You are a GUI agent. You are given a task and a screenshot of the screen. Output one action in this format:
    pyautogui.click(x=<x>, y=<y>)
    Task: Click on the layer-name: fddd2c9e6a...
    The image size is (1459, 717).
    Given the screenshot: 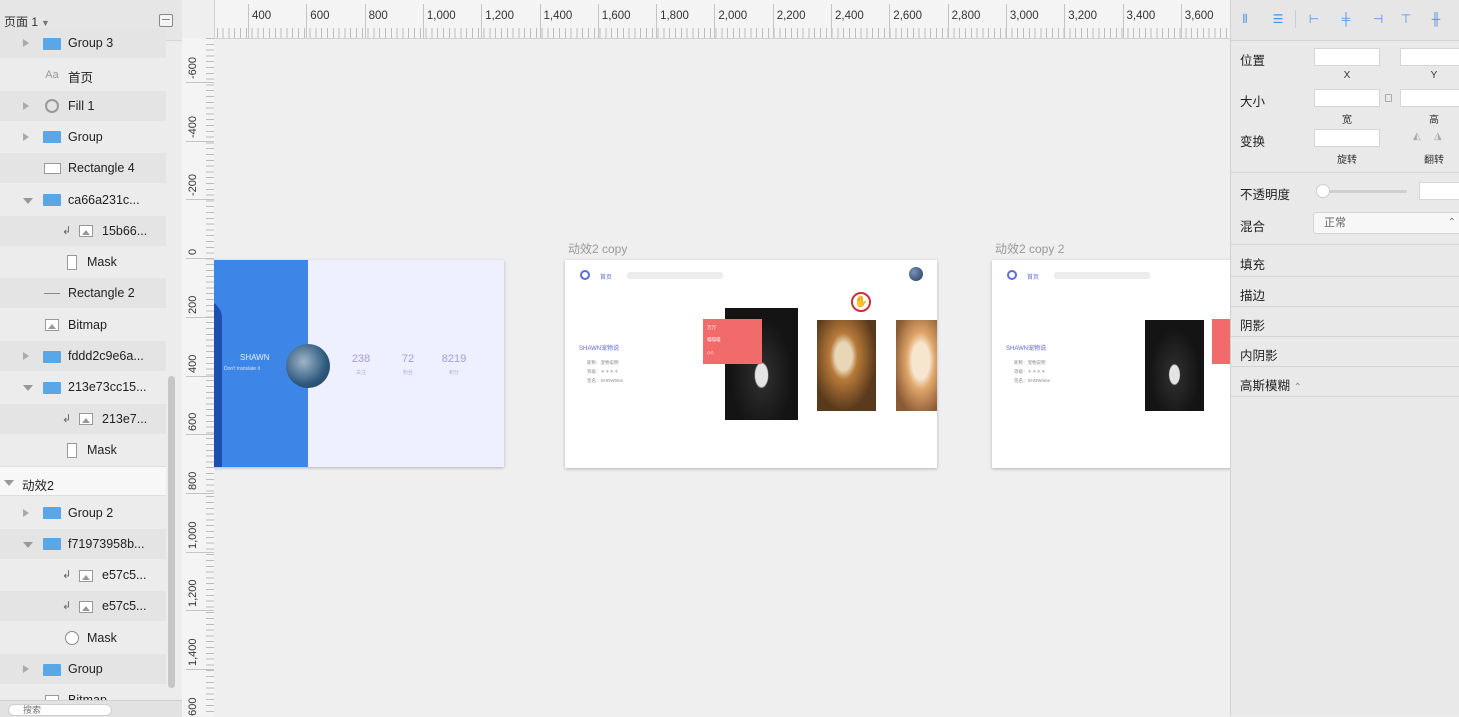 What is the action you would take?
    pyautogui.click(x=106, y=356)
    